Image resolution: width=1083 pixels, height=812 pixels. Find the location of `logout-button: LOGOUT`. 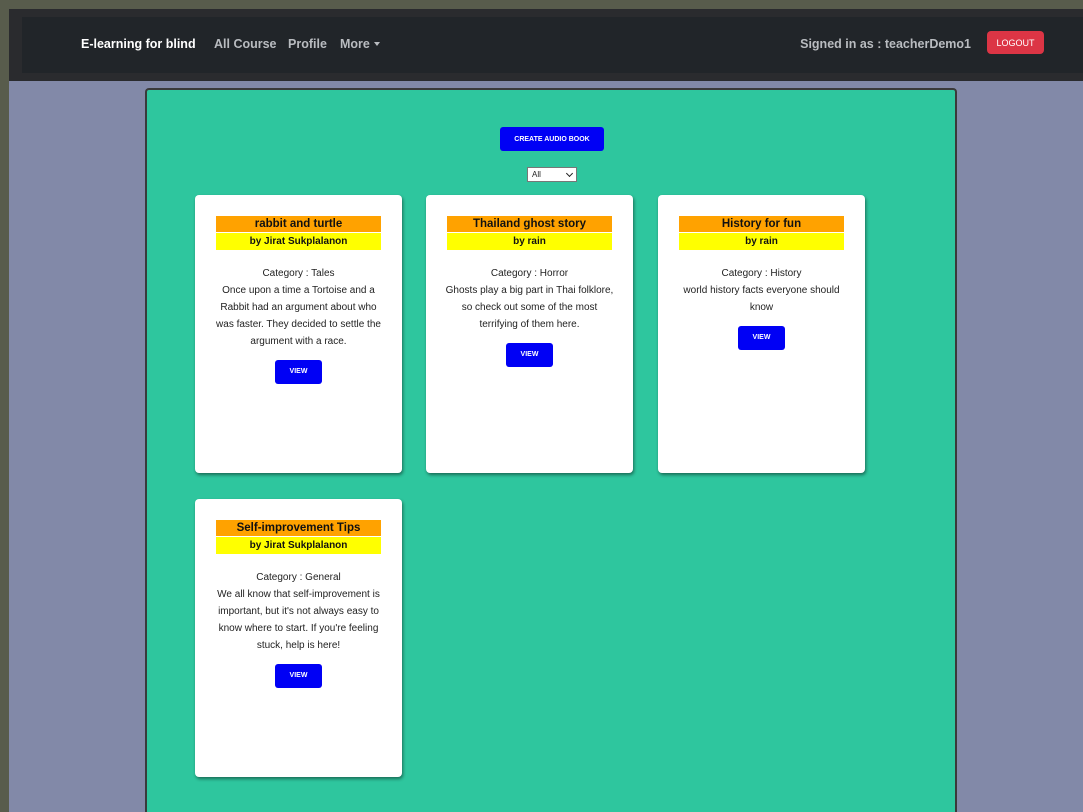

logout-button: LOGOUT is located at coordinates (1015, 42).